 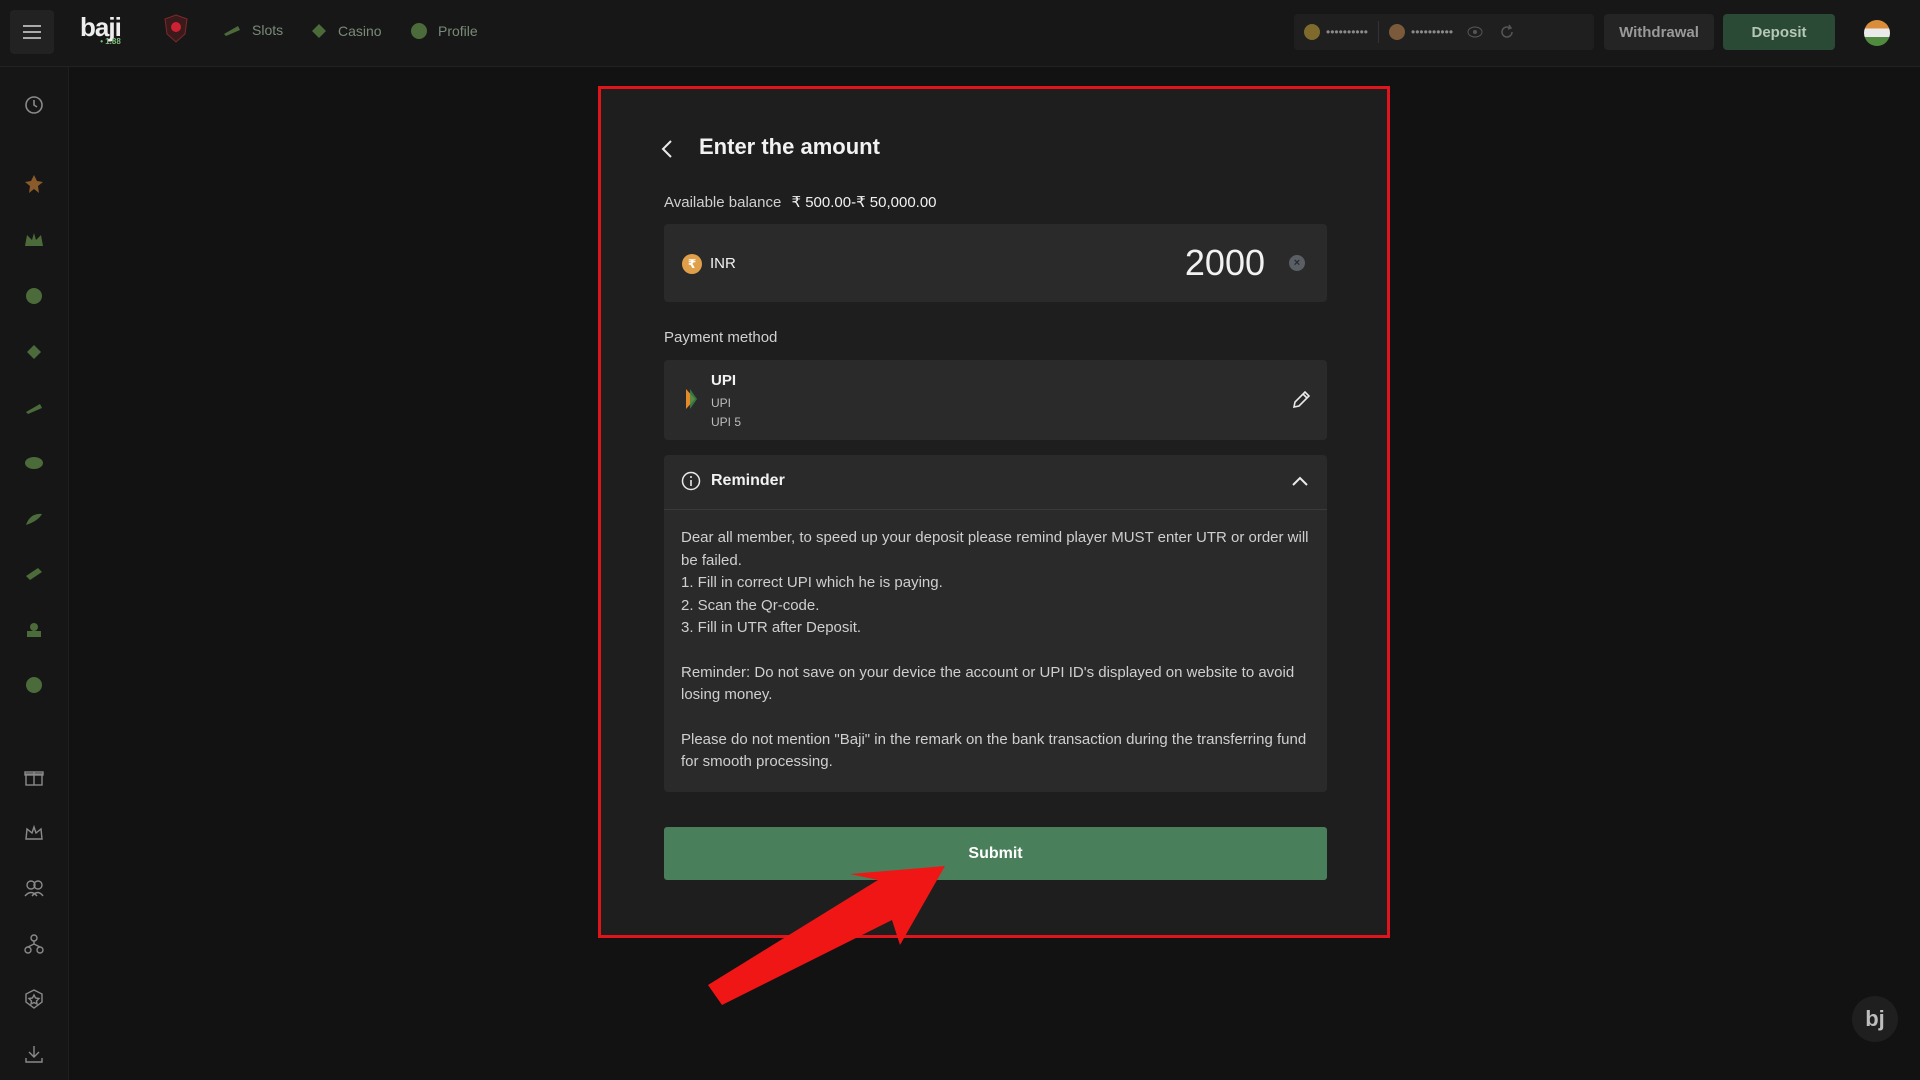 I want to click on available-balance: Available balance ₹ 500.00-₹ 50,000.00, so click(x=800, y=202).